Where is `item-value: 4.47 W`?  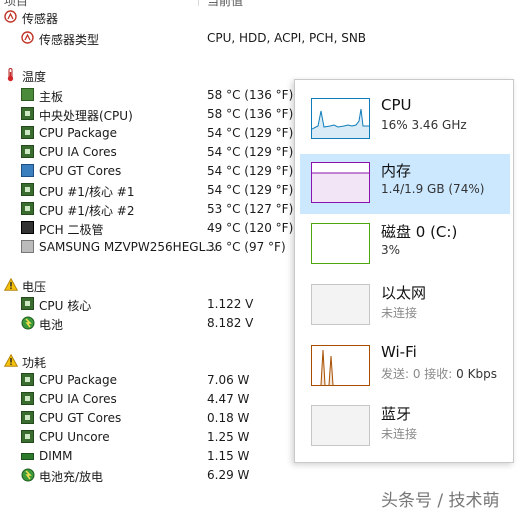 item-value: 4.47 W is located at coordinates (228, 399).